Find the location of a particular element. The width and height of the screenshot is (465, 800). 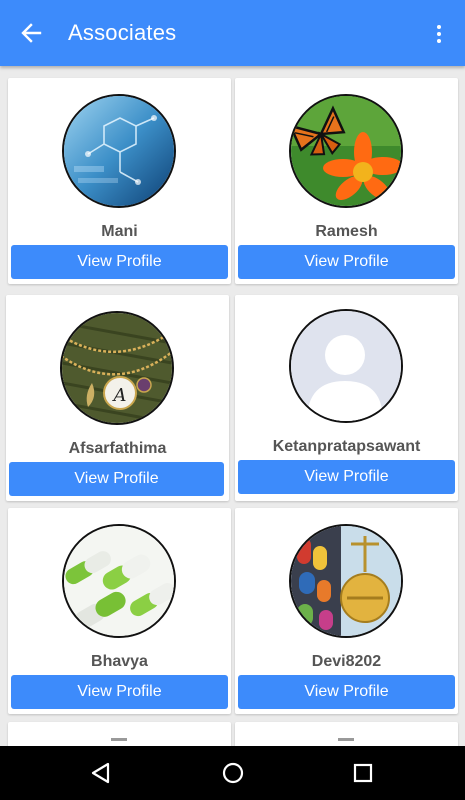

app-bar: Associates is located at coordinates (232, 33).